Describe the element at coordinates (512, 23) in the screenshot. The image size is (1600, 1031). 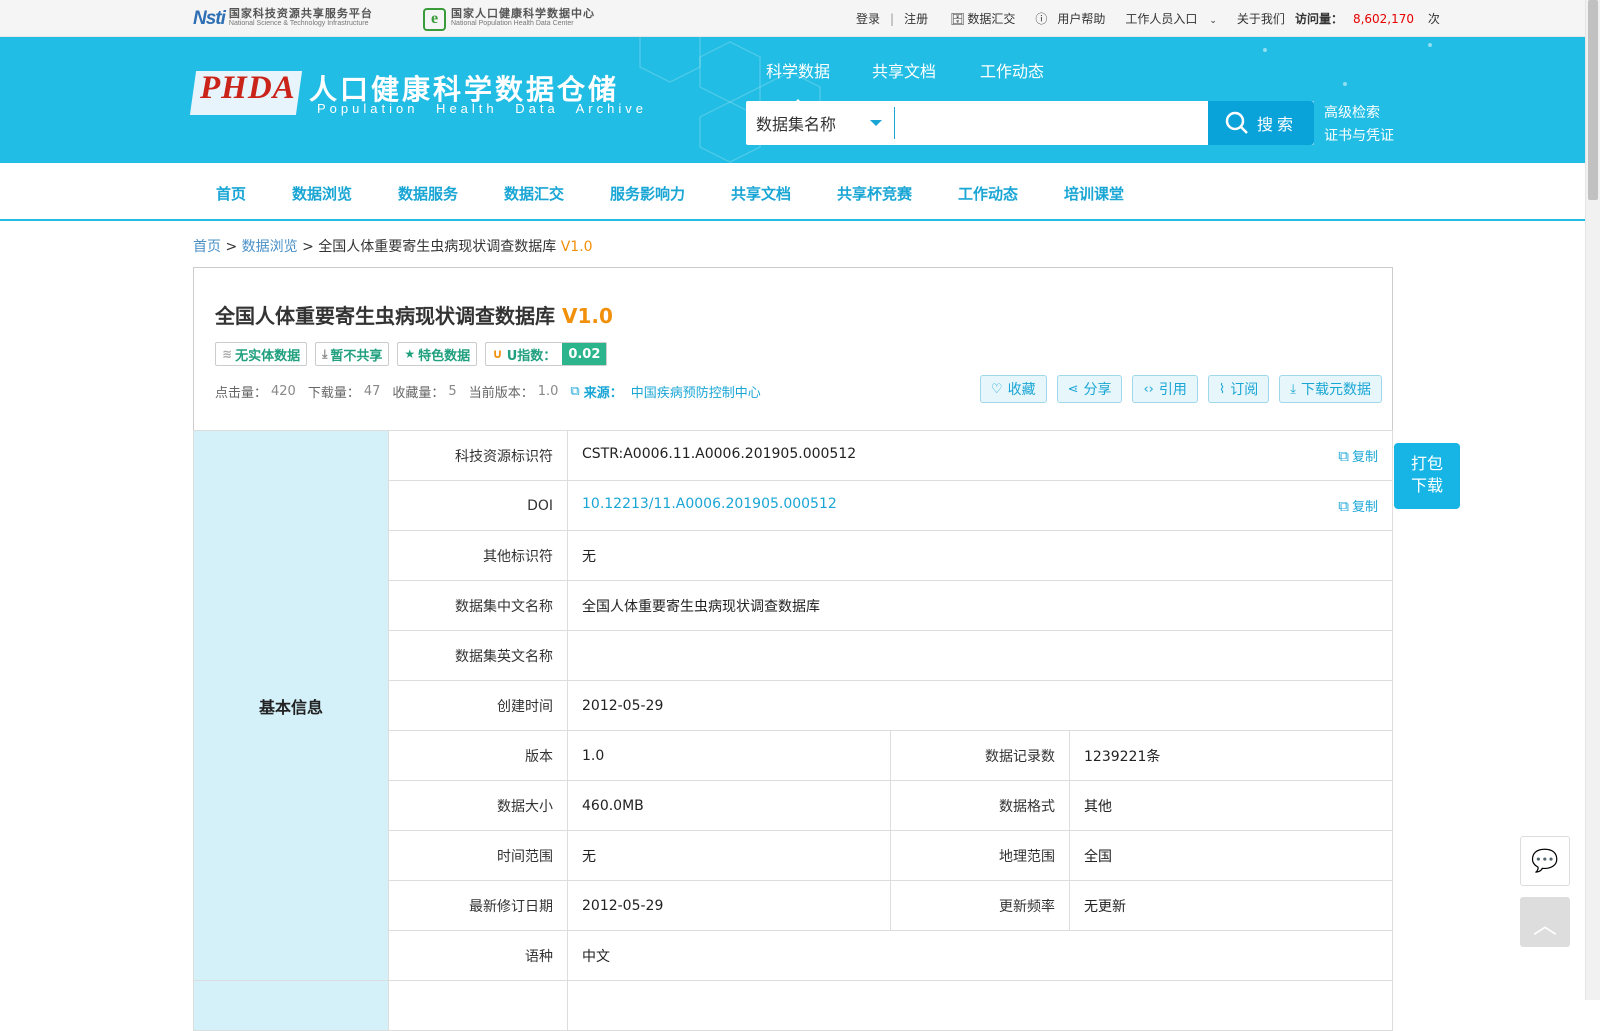
I see `nphdc-logo-en: National Population Health Data Center` at that location.